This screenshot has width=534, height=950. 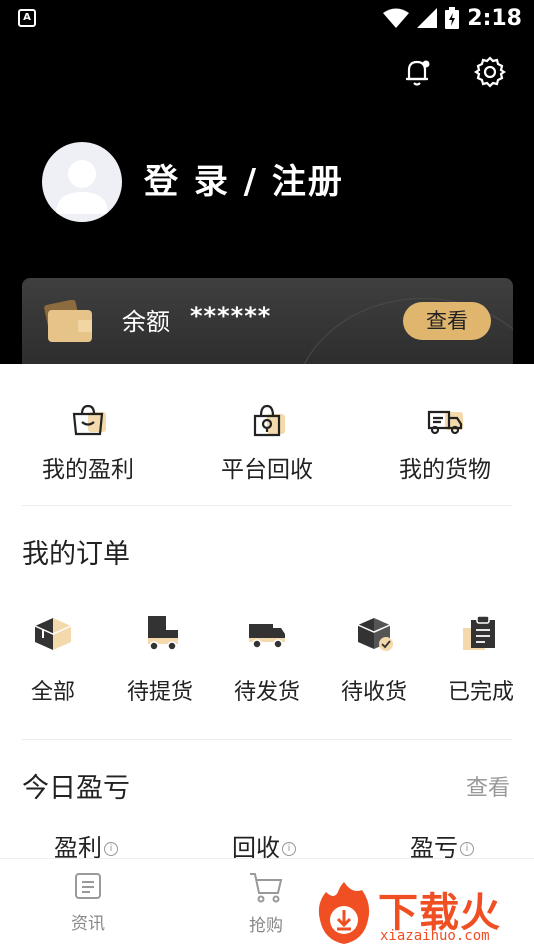 What do you see at coordinates (373, 692) in the screenshot?
I see `order-label: 待收货` at bounding box center [373, 692].